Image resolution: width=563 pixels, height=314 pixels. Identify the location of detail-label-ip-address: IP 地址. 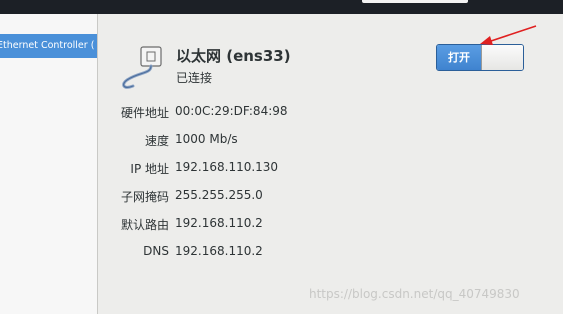
(149, 169).